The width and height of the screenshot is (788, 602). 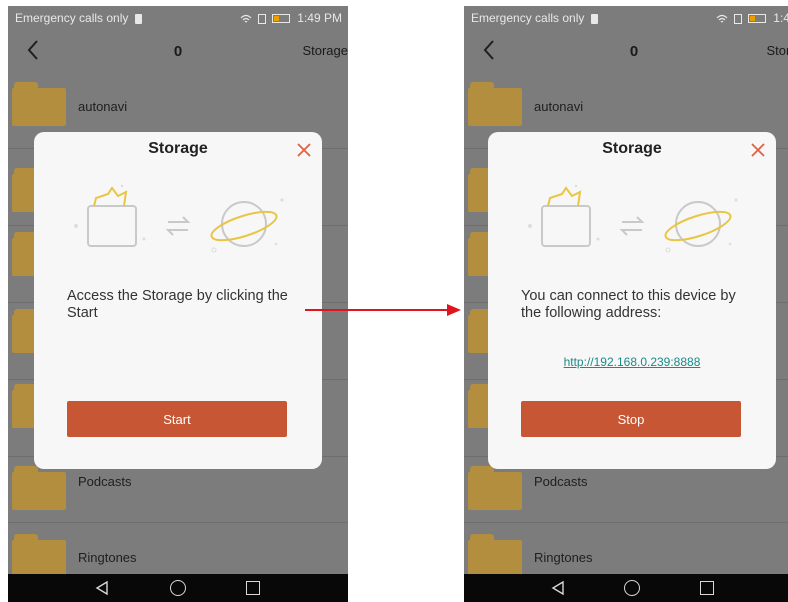 What do you see at coordinates (177, 419) in the screenshot?
I see `start-button: Start` at bounding box center [177, 419].